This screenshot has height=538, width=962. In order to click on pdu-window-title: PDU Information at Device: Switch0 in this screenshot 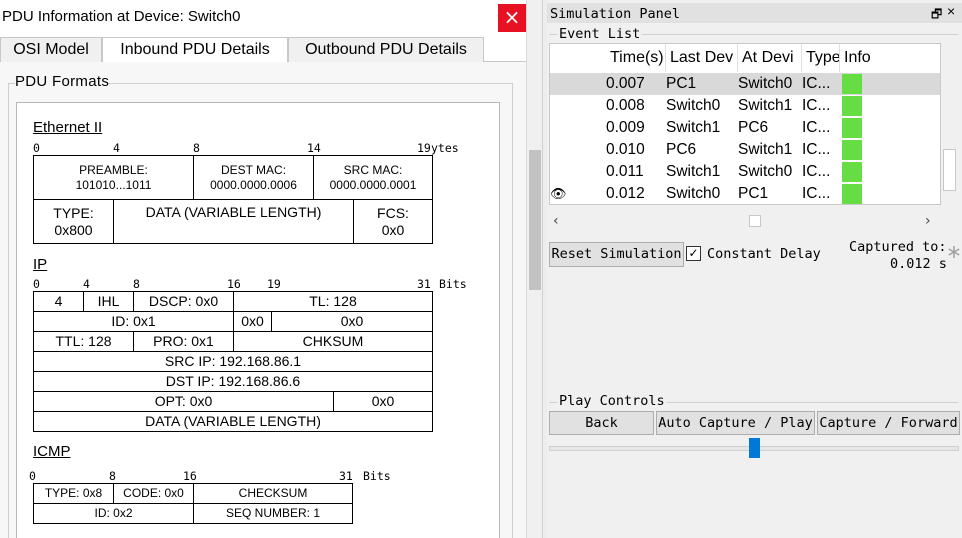, I will do `click(121, 16)`.